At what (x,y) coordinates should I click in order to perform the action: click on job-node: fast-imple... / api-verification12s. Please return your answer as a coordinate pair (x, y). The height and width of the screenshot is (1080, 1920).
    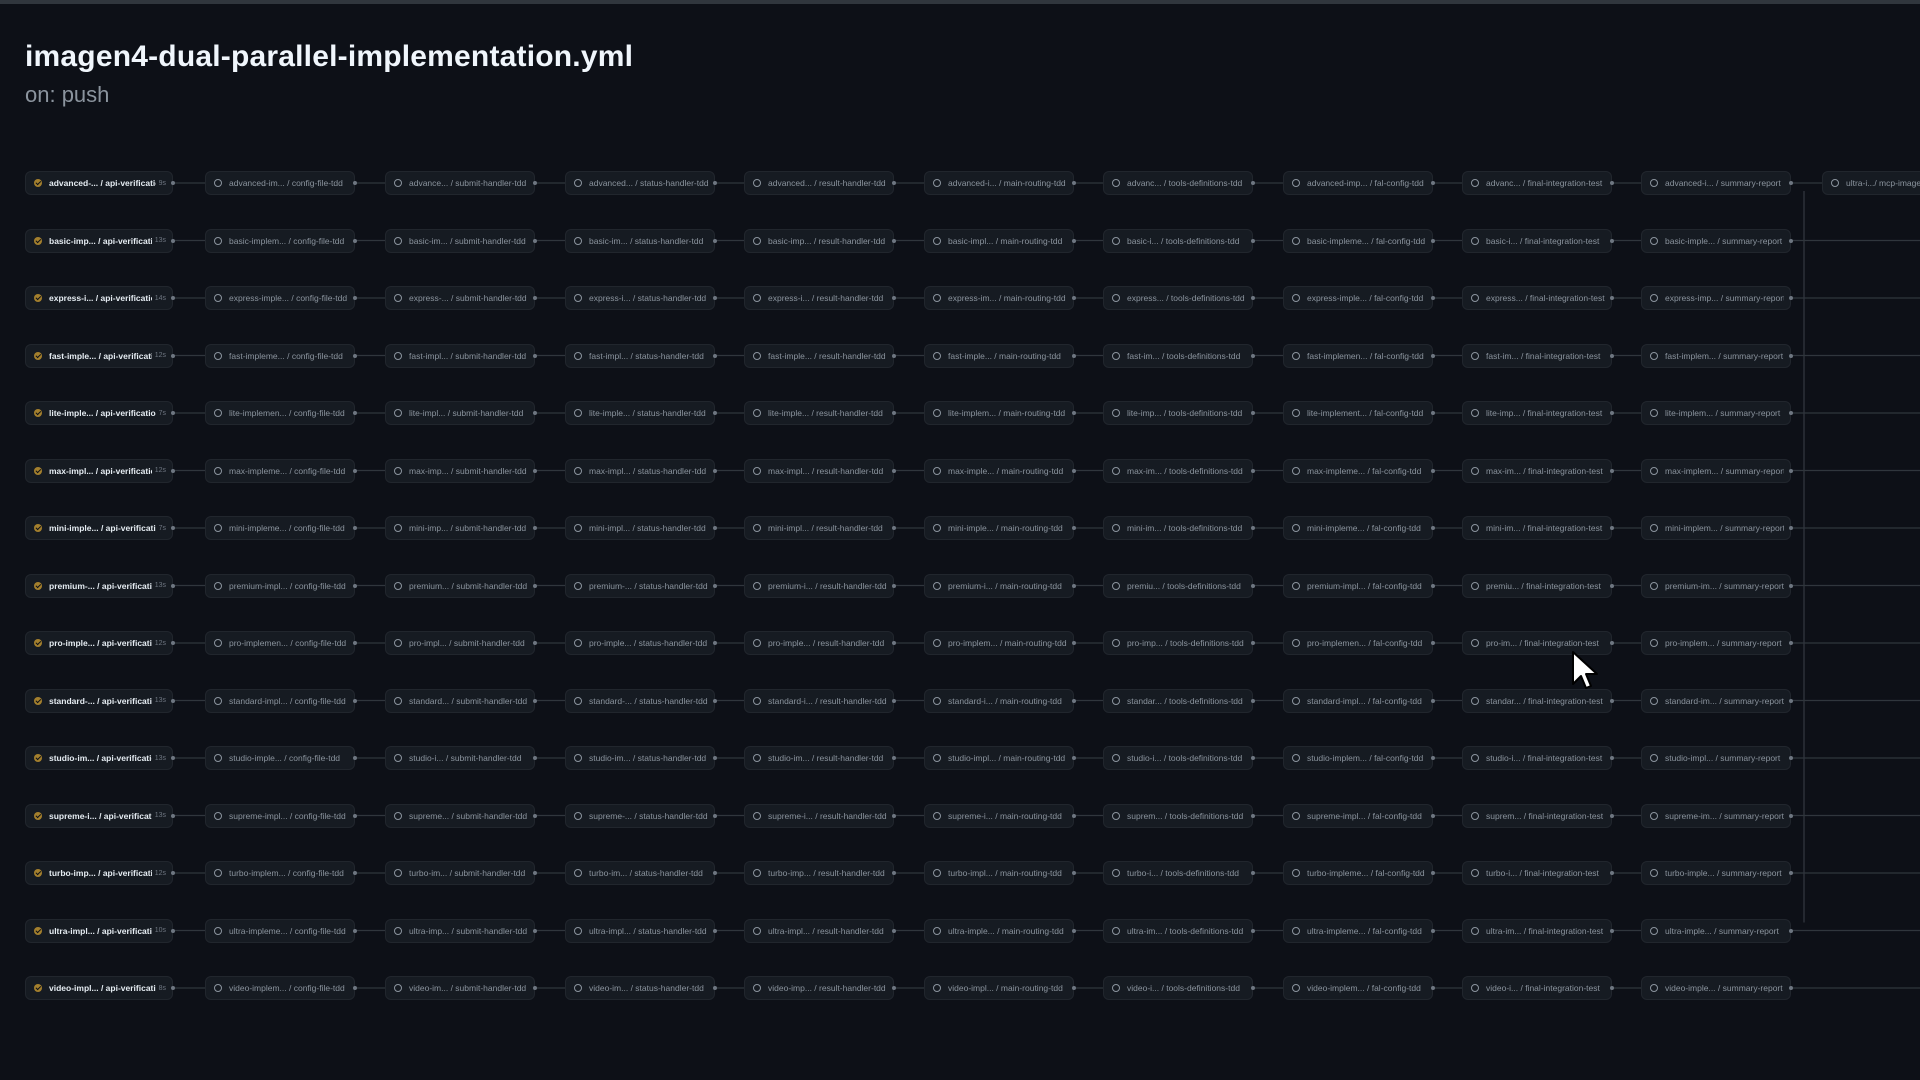
    Looking at the image, I should click on (99, 355).